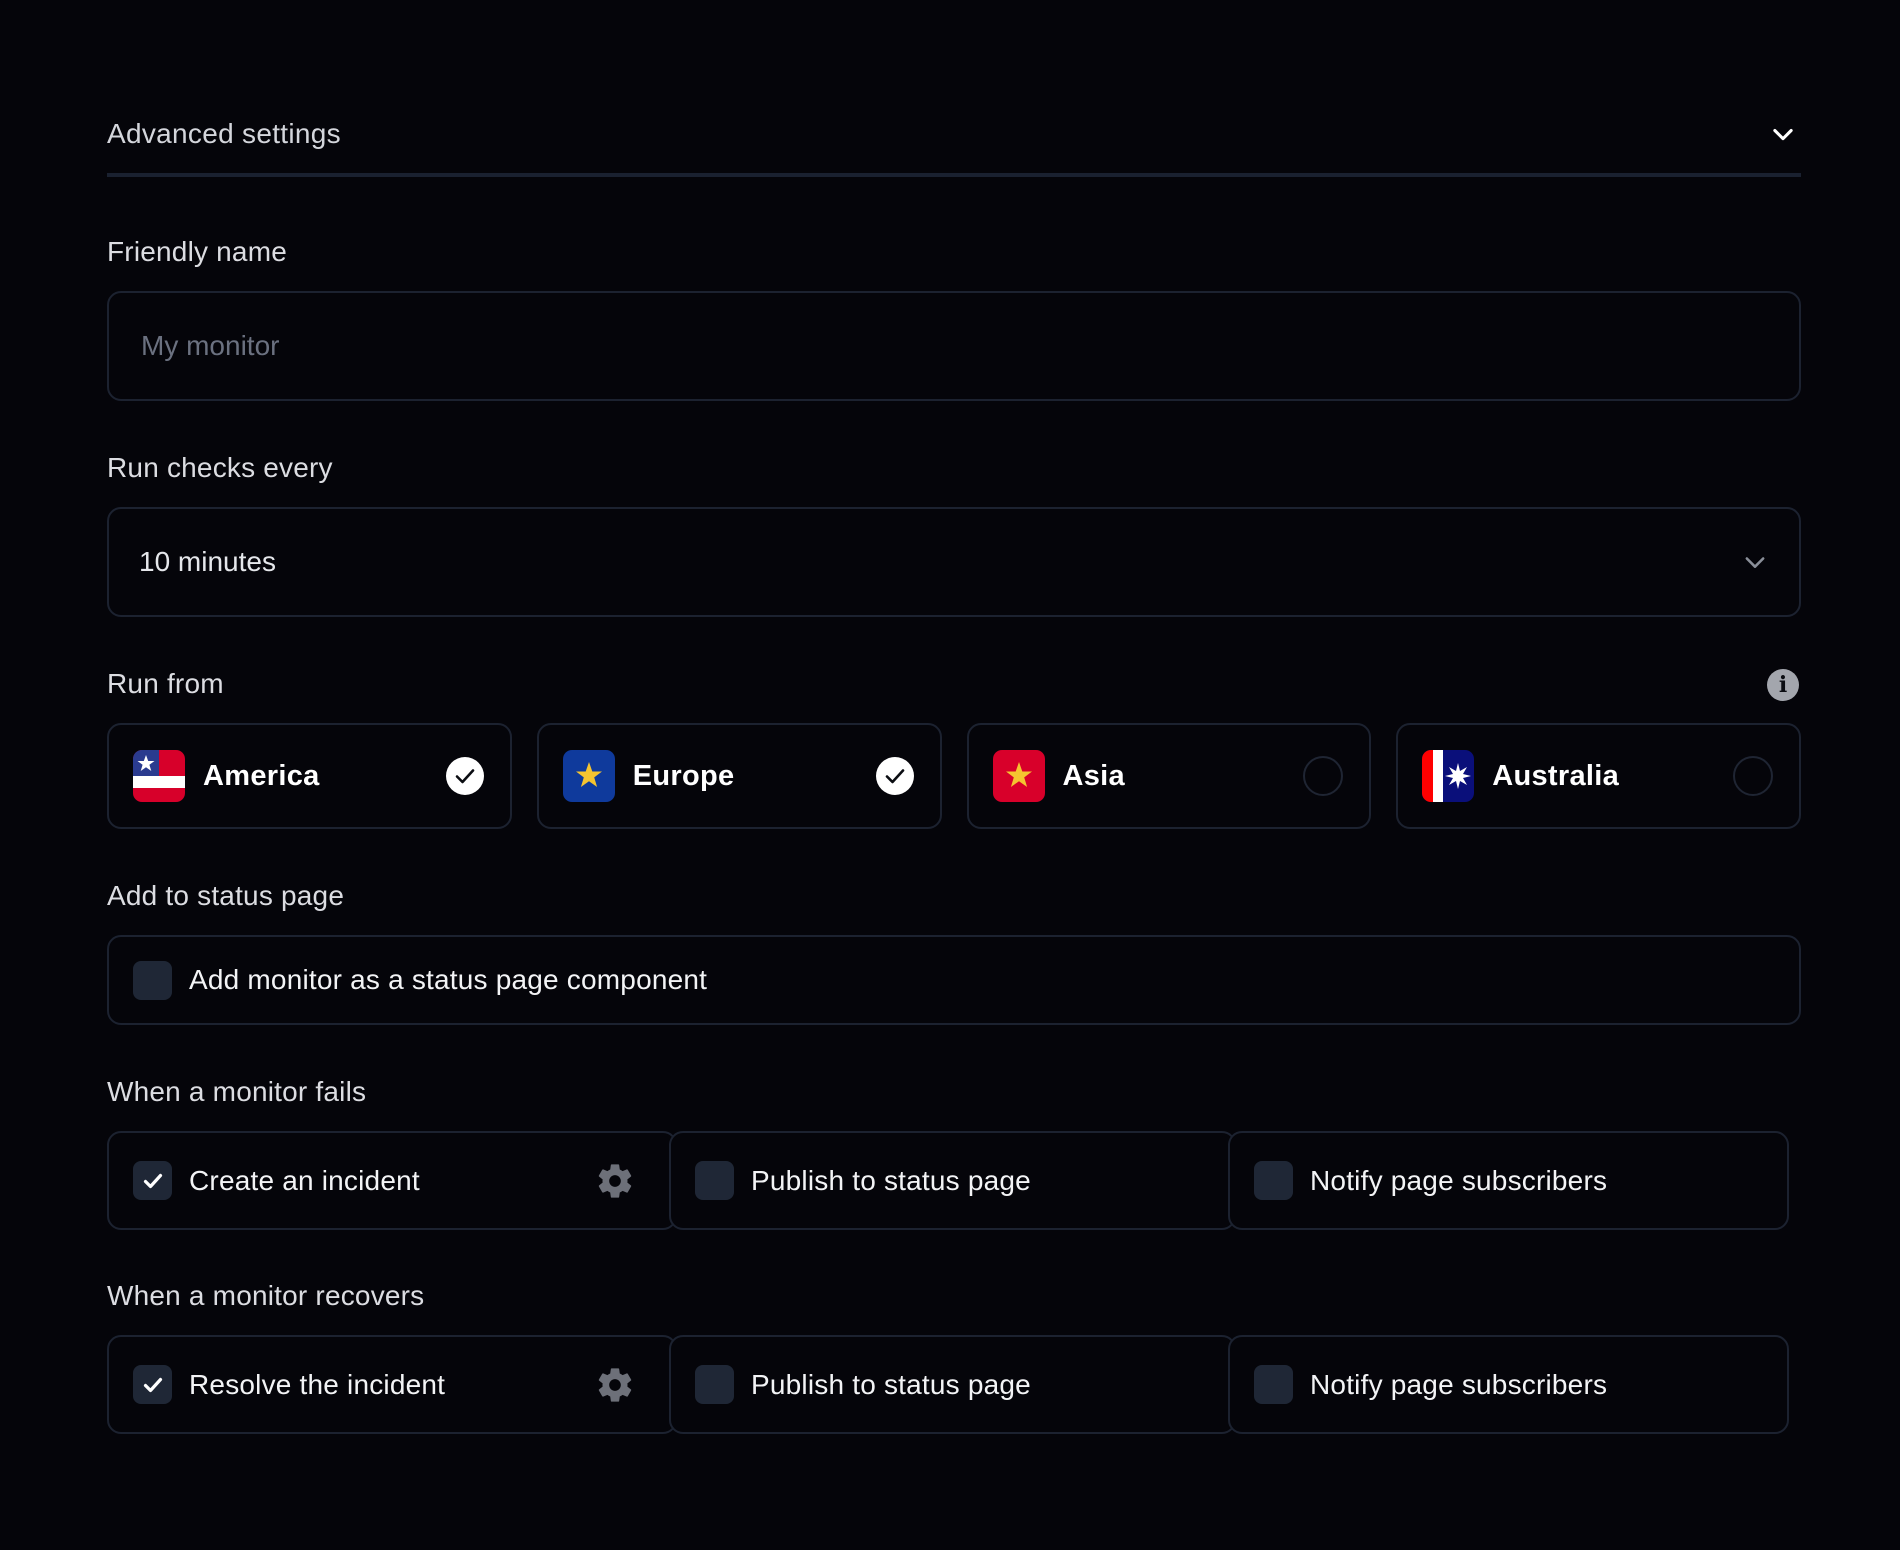 The width and height of the screenshot is (1900, 1550). Describe the element at coordinates (954, 776) in the screenshot. I see `region-list: America Europe Asia Australia` at that location.